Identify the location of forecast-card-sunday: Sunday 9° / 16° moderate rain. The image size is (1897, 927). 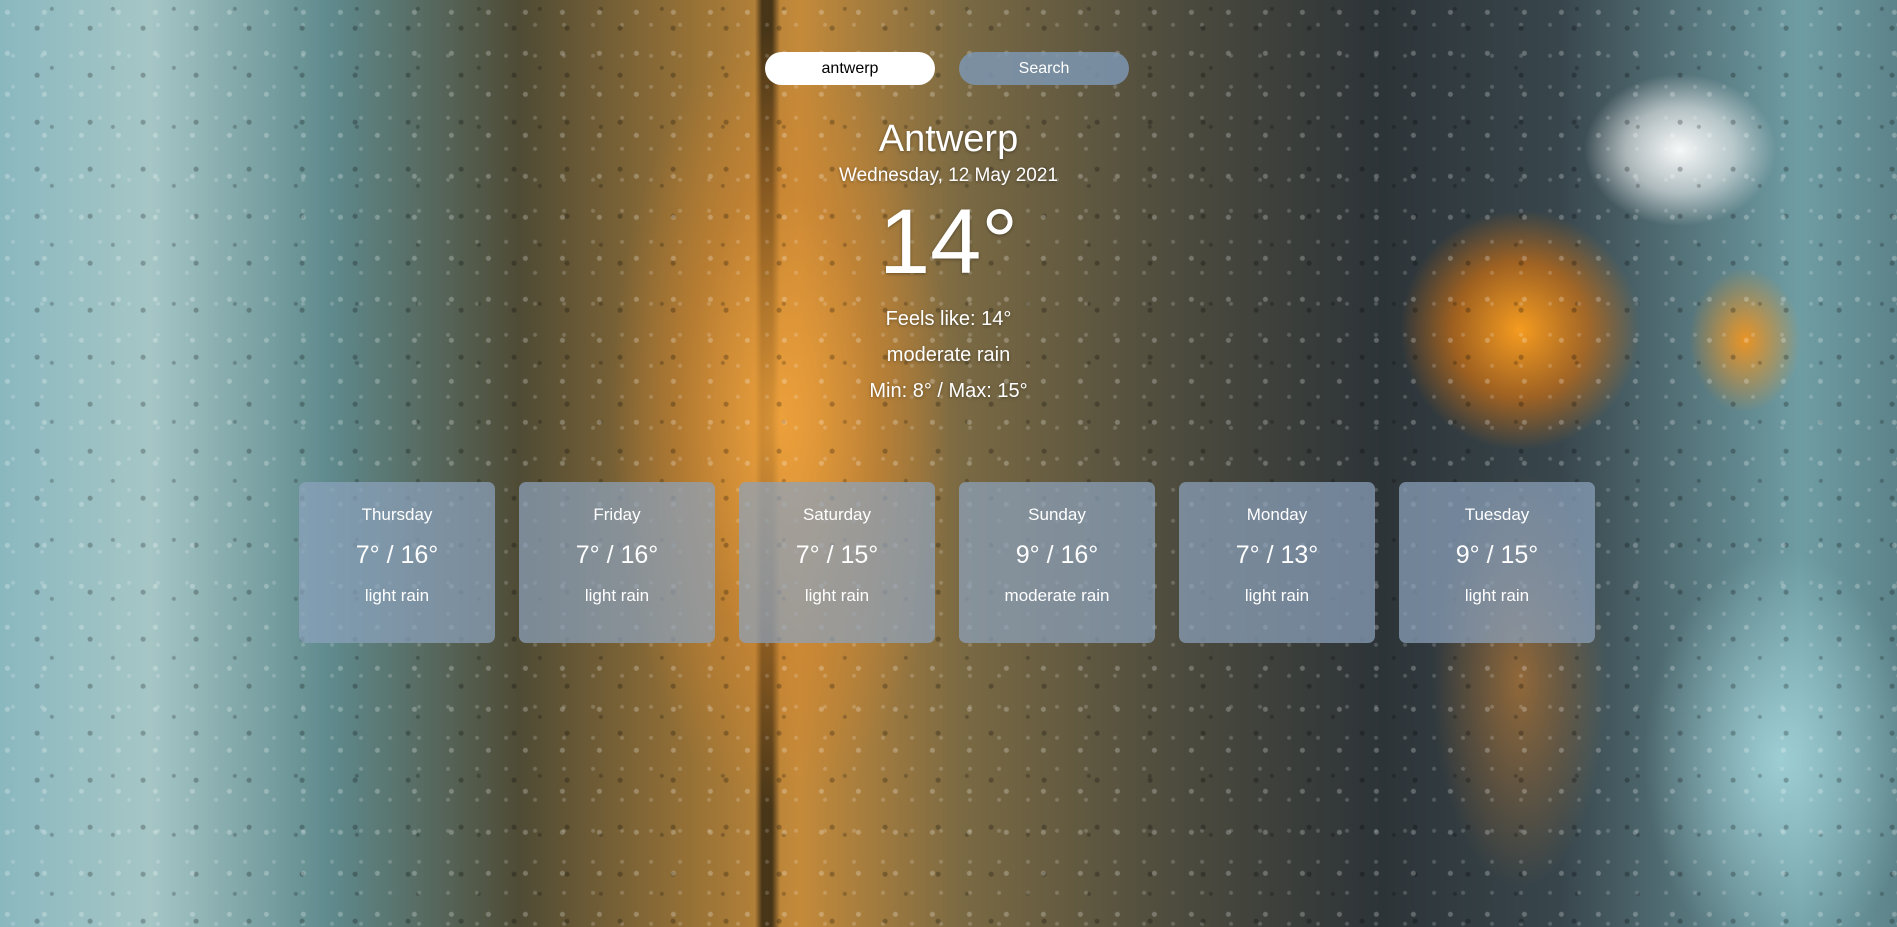
(1057, 562).